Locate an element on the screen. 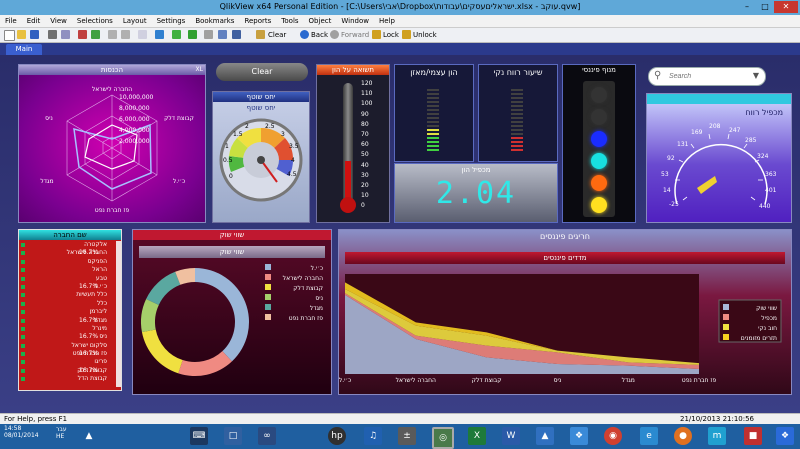 This screenshot has width=800, height=449. list-item: מינרל is located at coordinates (67, 329).